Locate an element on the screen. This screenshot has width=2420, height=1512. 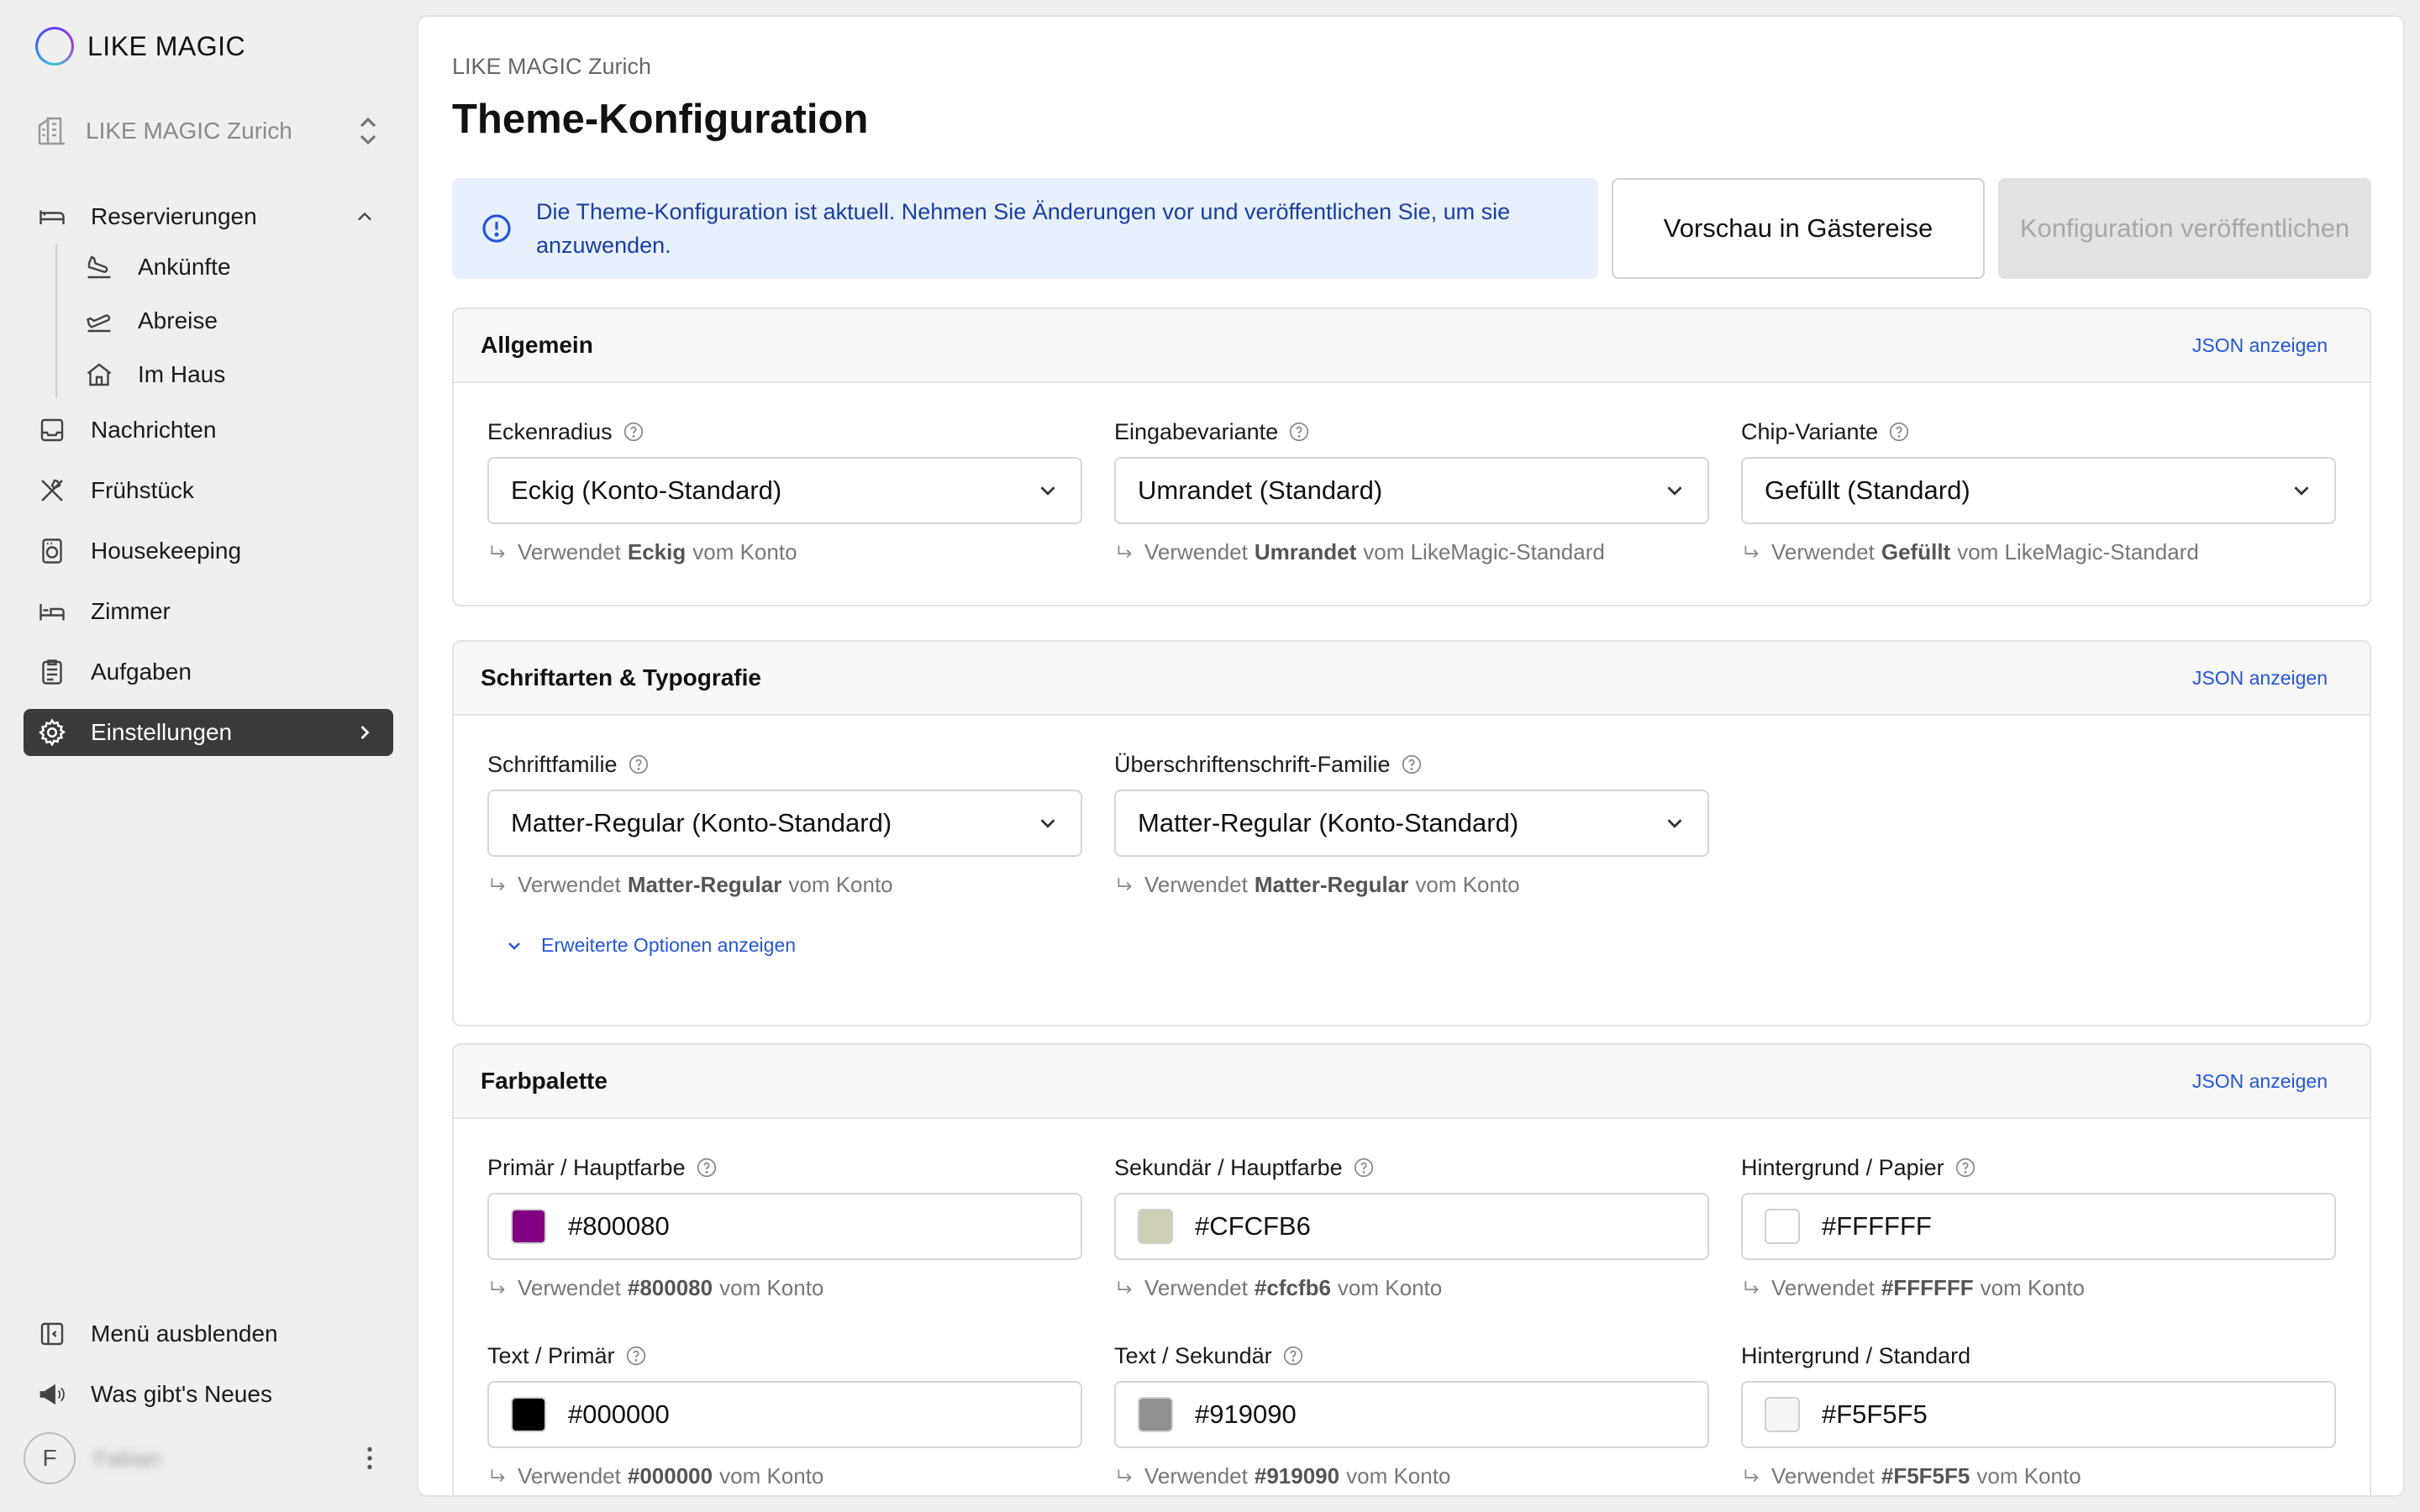
secondary-main-input: #CFCFB6 is located at coordinates (1411, 1226).